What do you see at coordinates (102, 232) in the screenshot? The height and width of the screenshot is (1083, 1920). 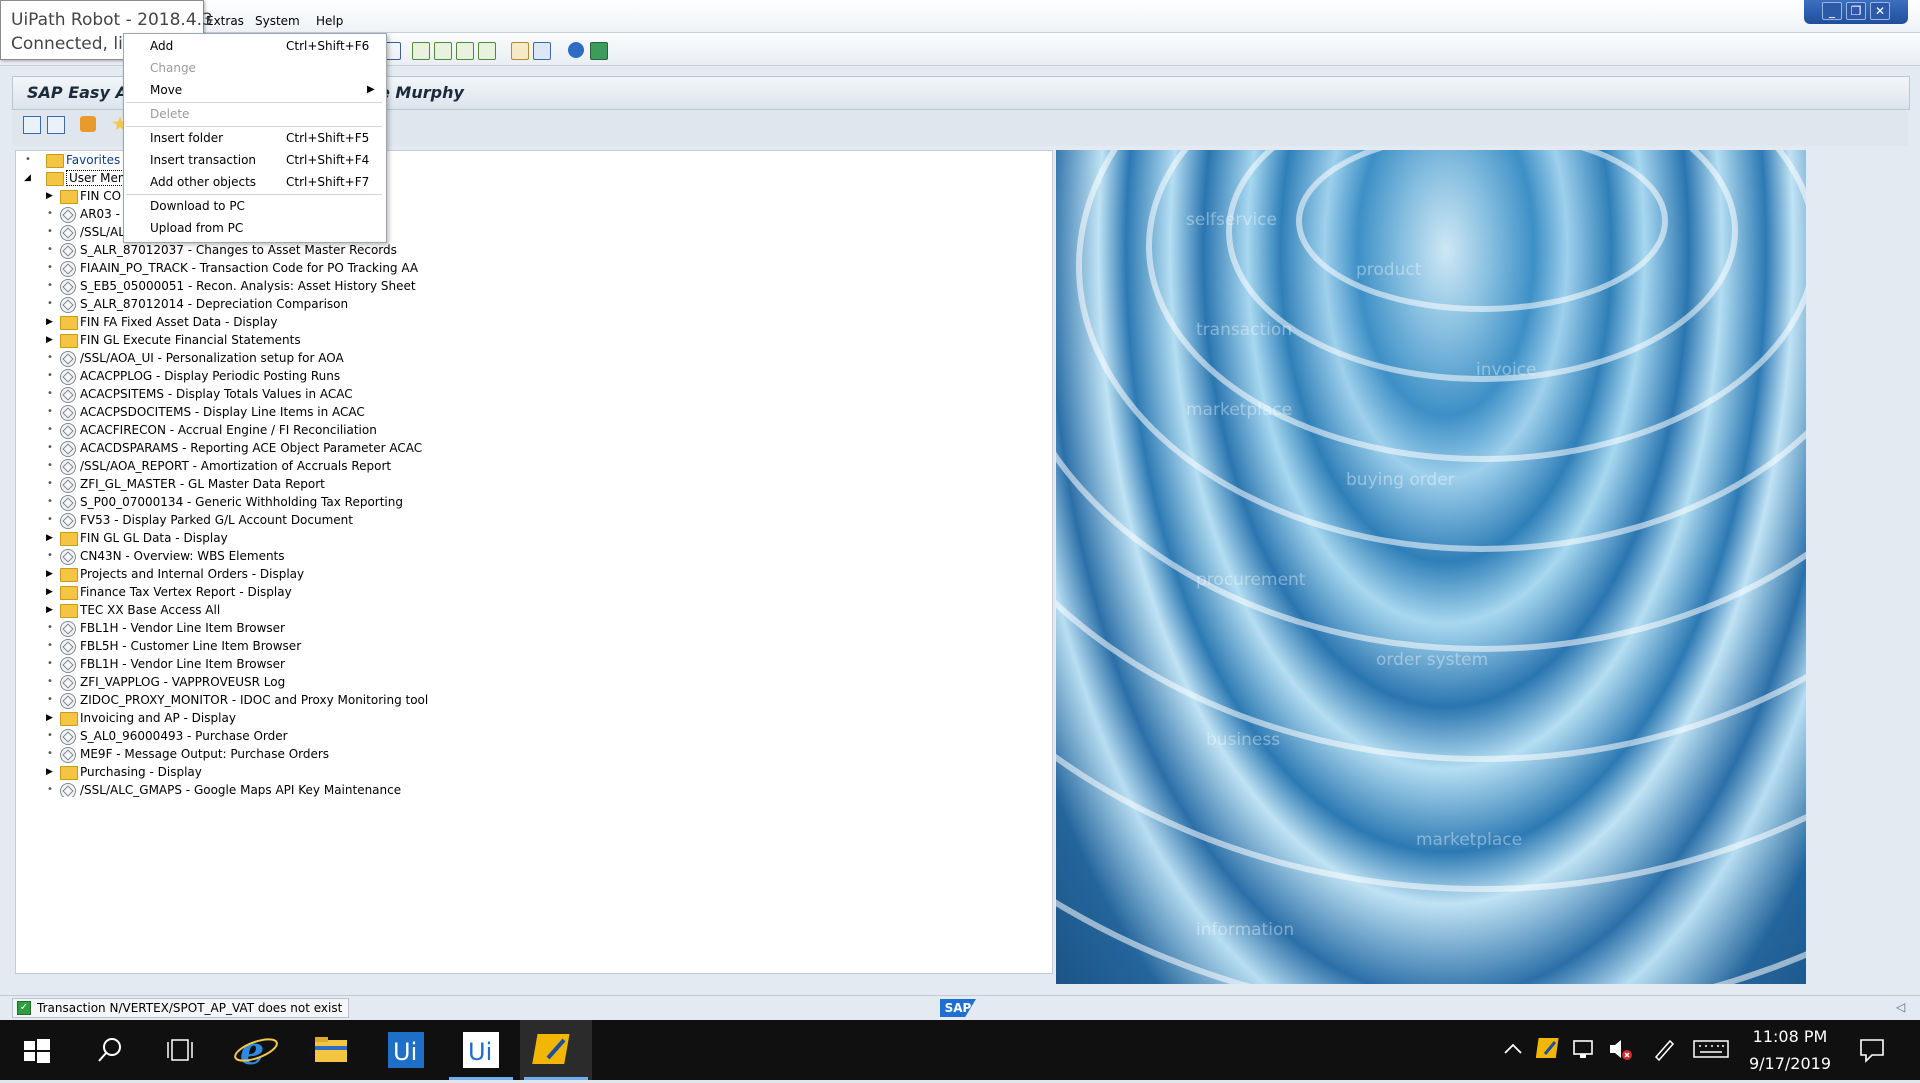 I see `tree-item-label: /SSL/AL` at bounding box center [102, 232].